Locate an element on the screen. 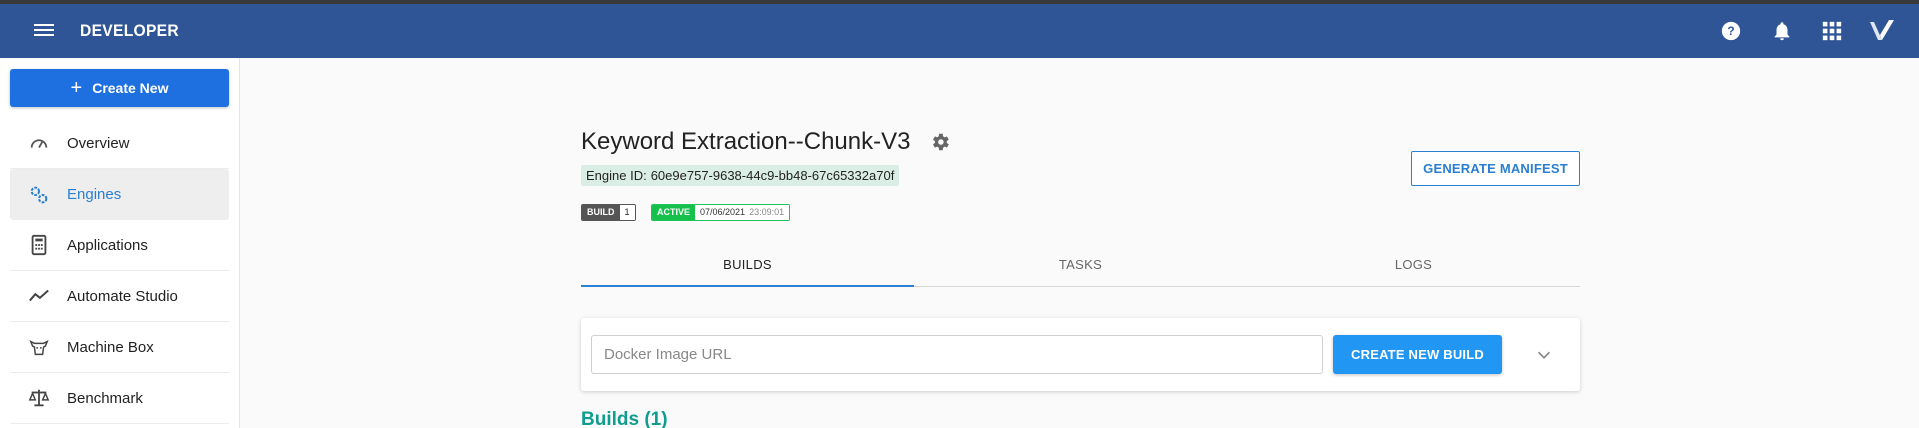 Image resolution: width=1919 pixels, height=428 pixels. sidebar-item-label: Applications is located at coordinates (107, 245).